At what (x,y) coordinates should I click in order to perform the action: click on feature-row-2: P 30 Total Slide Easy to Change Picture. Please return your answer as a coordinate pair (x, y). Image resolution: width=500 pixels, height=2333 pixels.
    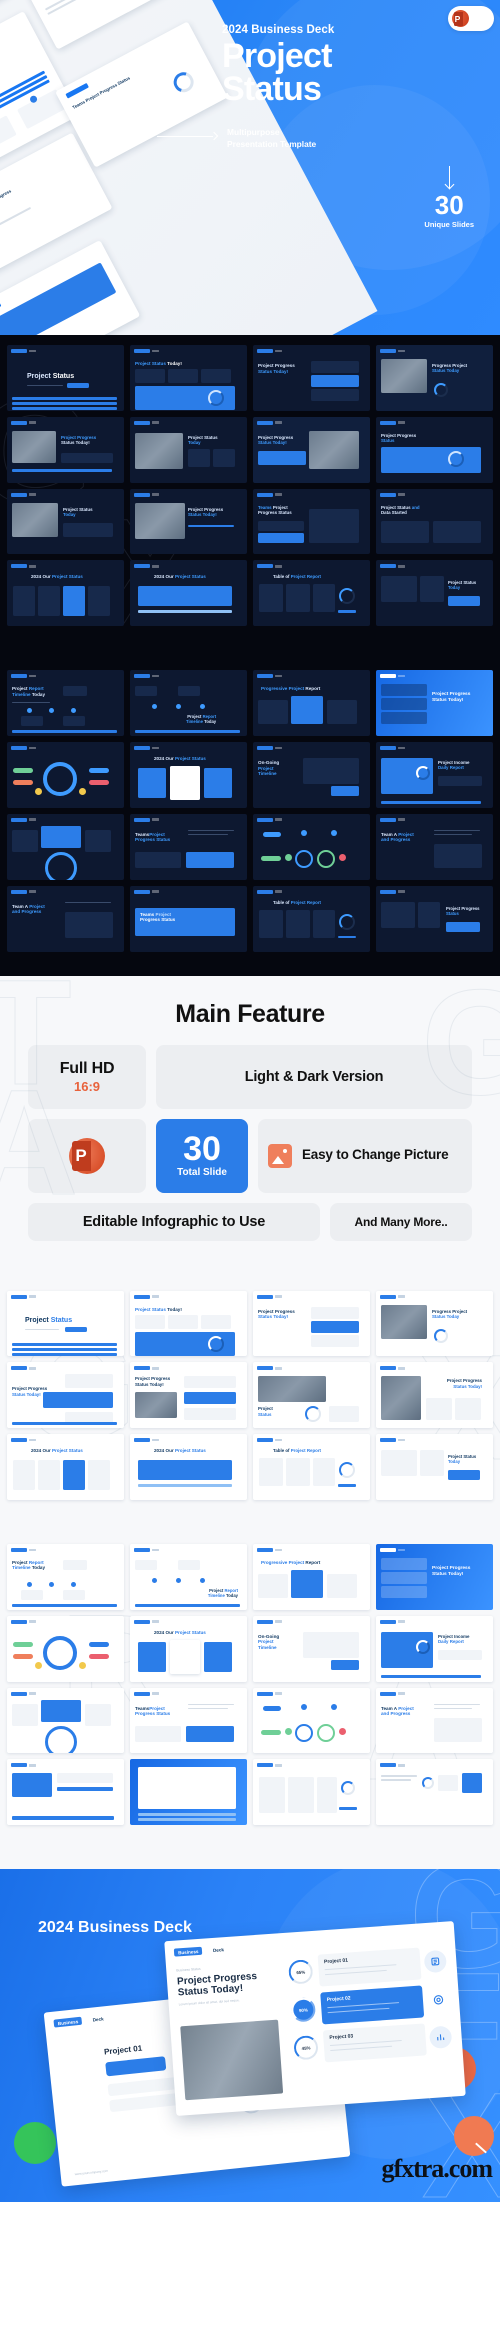
    Looking at the image, I should click on (250, 1155).